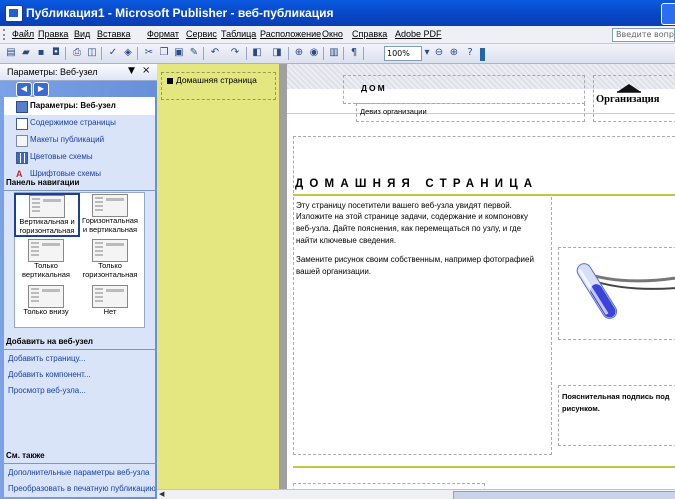  What do you see at coordinates (11, 53) in the screenshot?
I see `new-publication-icon: ▤` at bounding box center [11, 53].